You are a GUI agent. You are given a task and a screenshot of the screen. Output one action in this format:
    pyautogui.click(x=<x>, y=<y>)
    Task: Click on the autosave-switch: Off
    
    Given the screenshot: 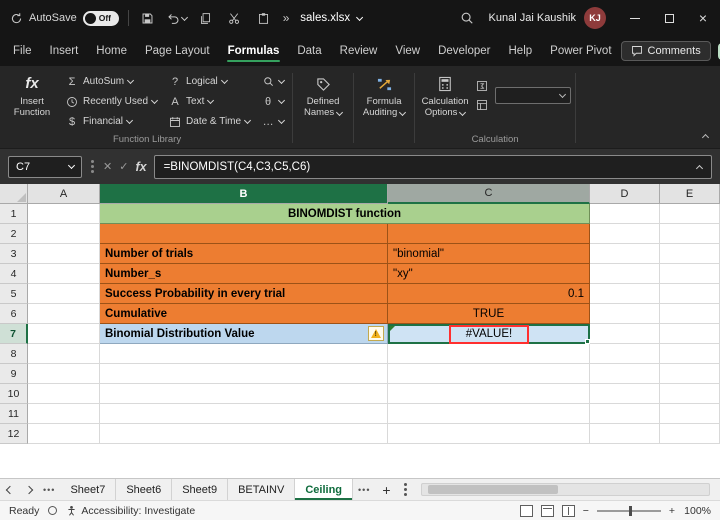 What is the action you would take?
    pyautogui.click(x=100, y=18)
    